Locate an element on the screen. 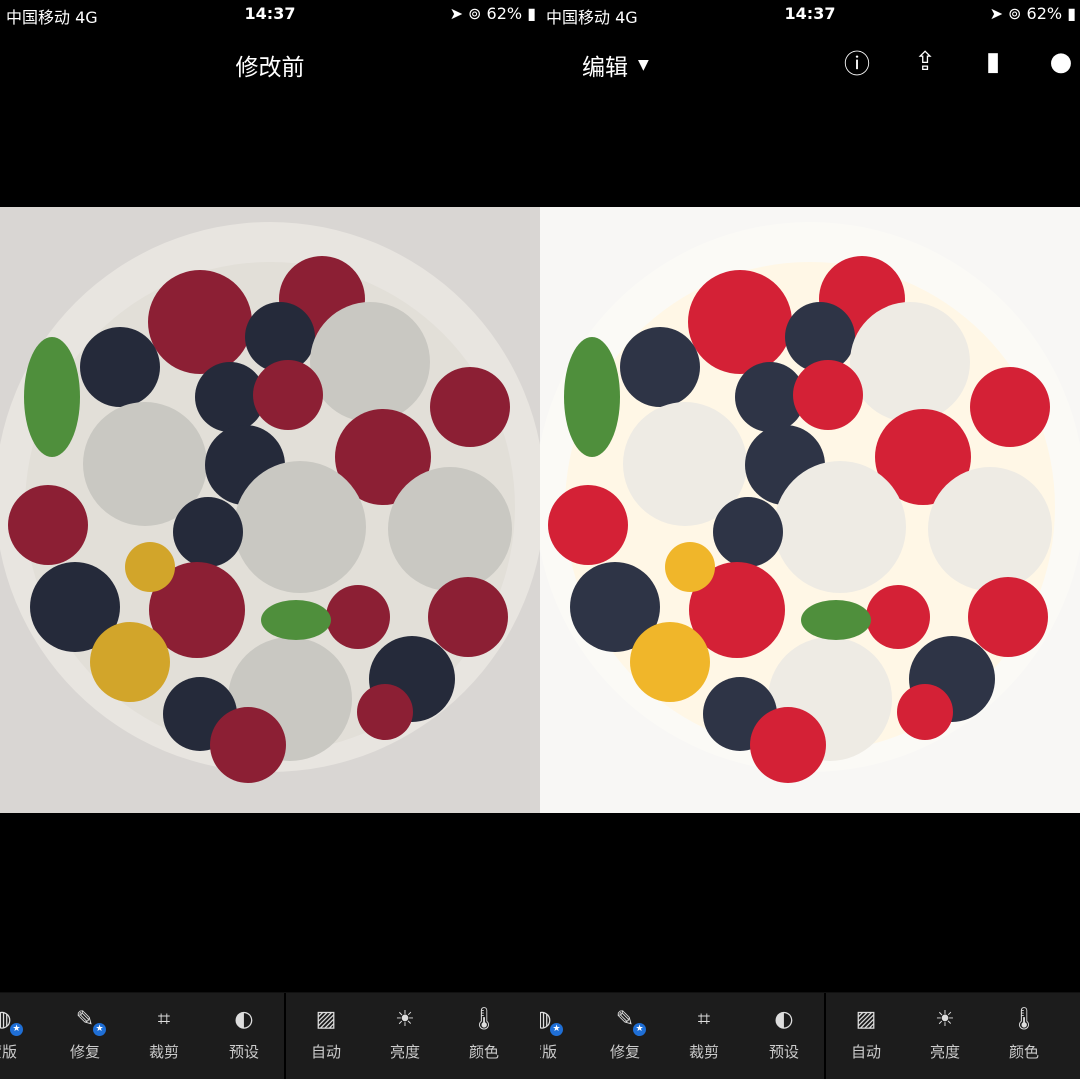  compare-icon: ▮ is located at coordinates (993, 62).